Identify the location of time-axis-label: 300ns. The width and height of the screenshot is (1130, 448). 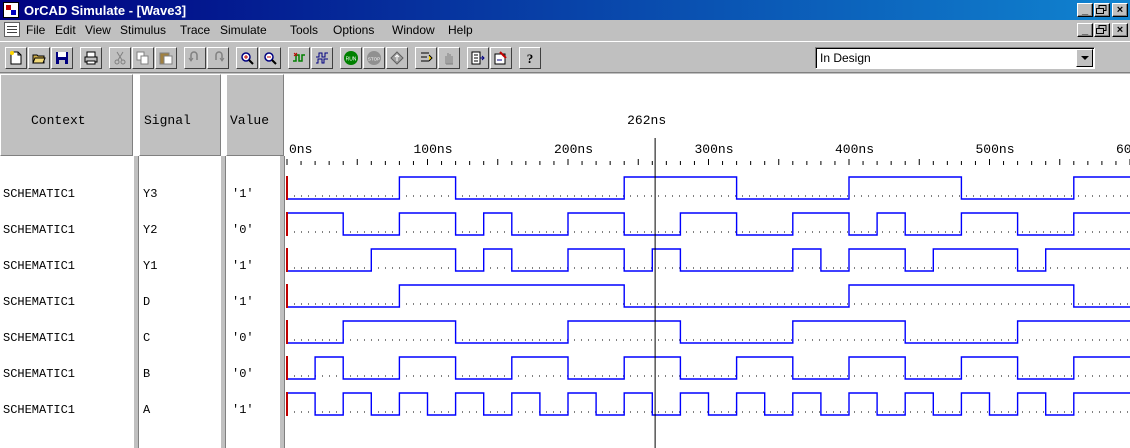
(714, 149).